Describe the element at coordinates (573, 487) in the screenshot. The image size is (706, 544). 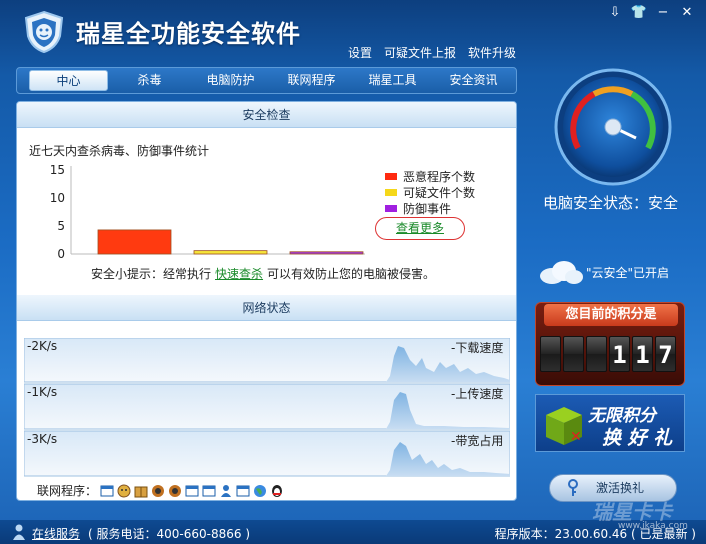
I see `key-icon` at that location.